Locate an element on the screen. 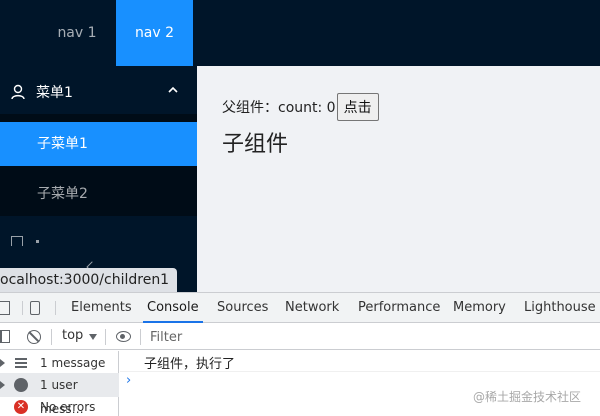 Image resolution: width=600 pixels, height=416 pixels. nav-item-2: nav 2 is located at coordinates (154, 33).